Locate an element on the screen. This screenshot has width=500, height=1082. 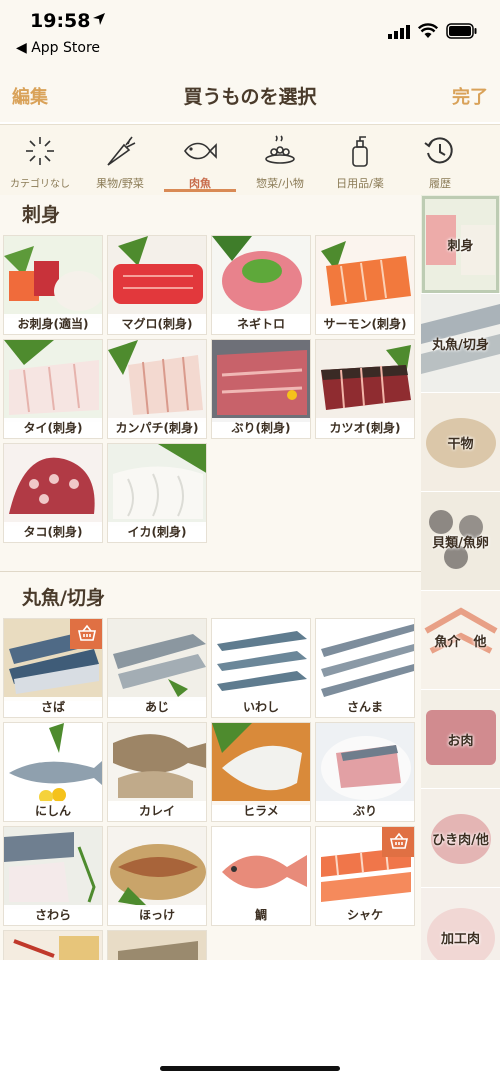
bottom-safe-area is located at coordinates (250, 1021).